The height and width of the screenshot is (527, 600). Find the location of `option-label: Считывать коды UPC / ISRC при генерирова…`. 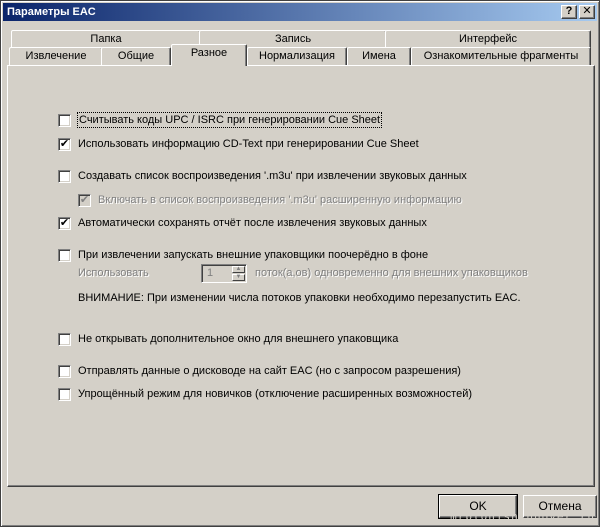

option-label: Считывать коды UPC / ISRC при генерирова… is located at coordinates (229, 120).